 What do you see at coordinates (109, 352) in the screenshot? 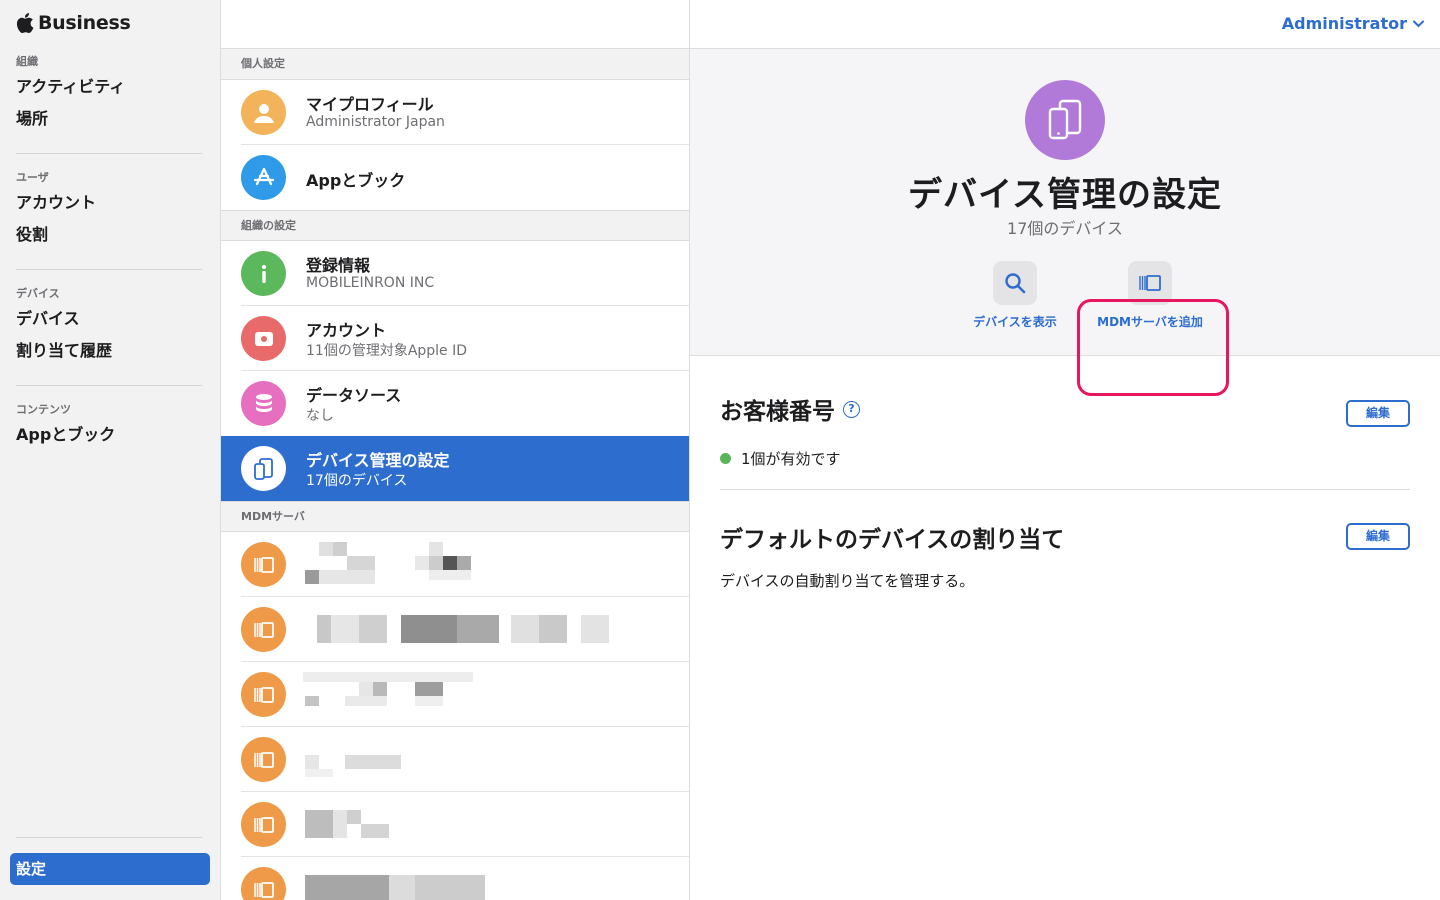
I see `nav-item-assignment-history: 割り当て履歴` at bounding box center [109, 352].